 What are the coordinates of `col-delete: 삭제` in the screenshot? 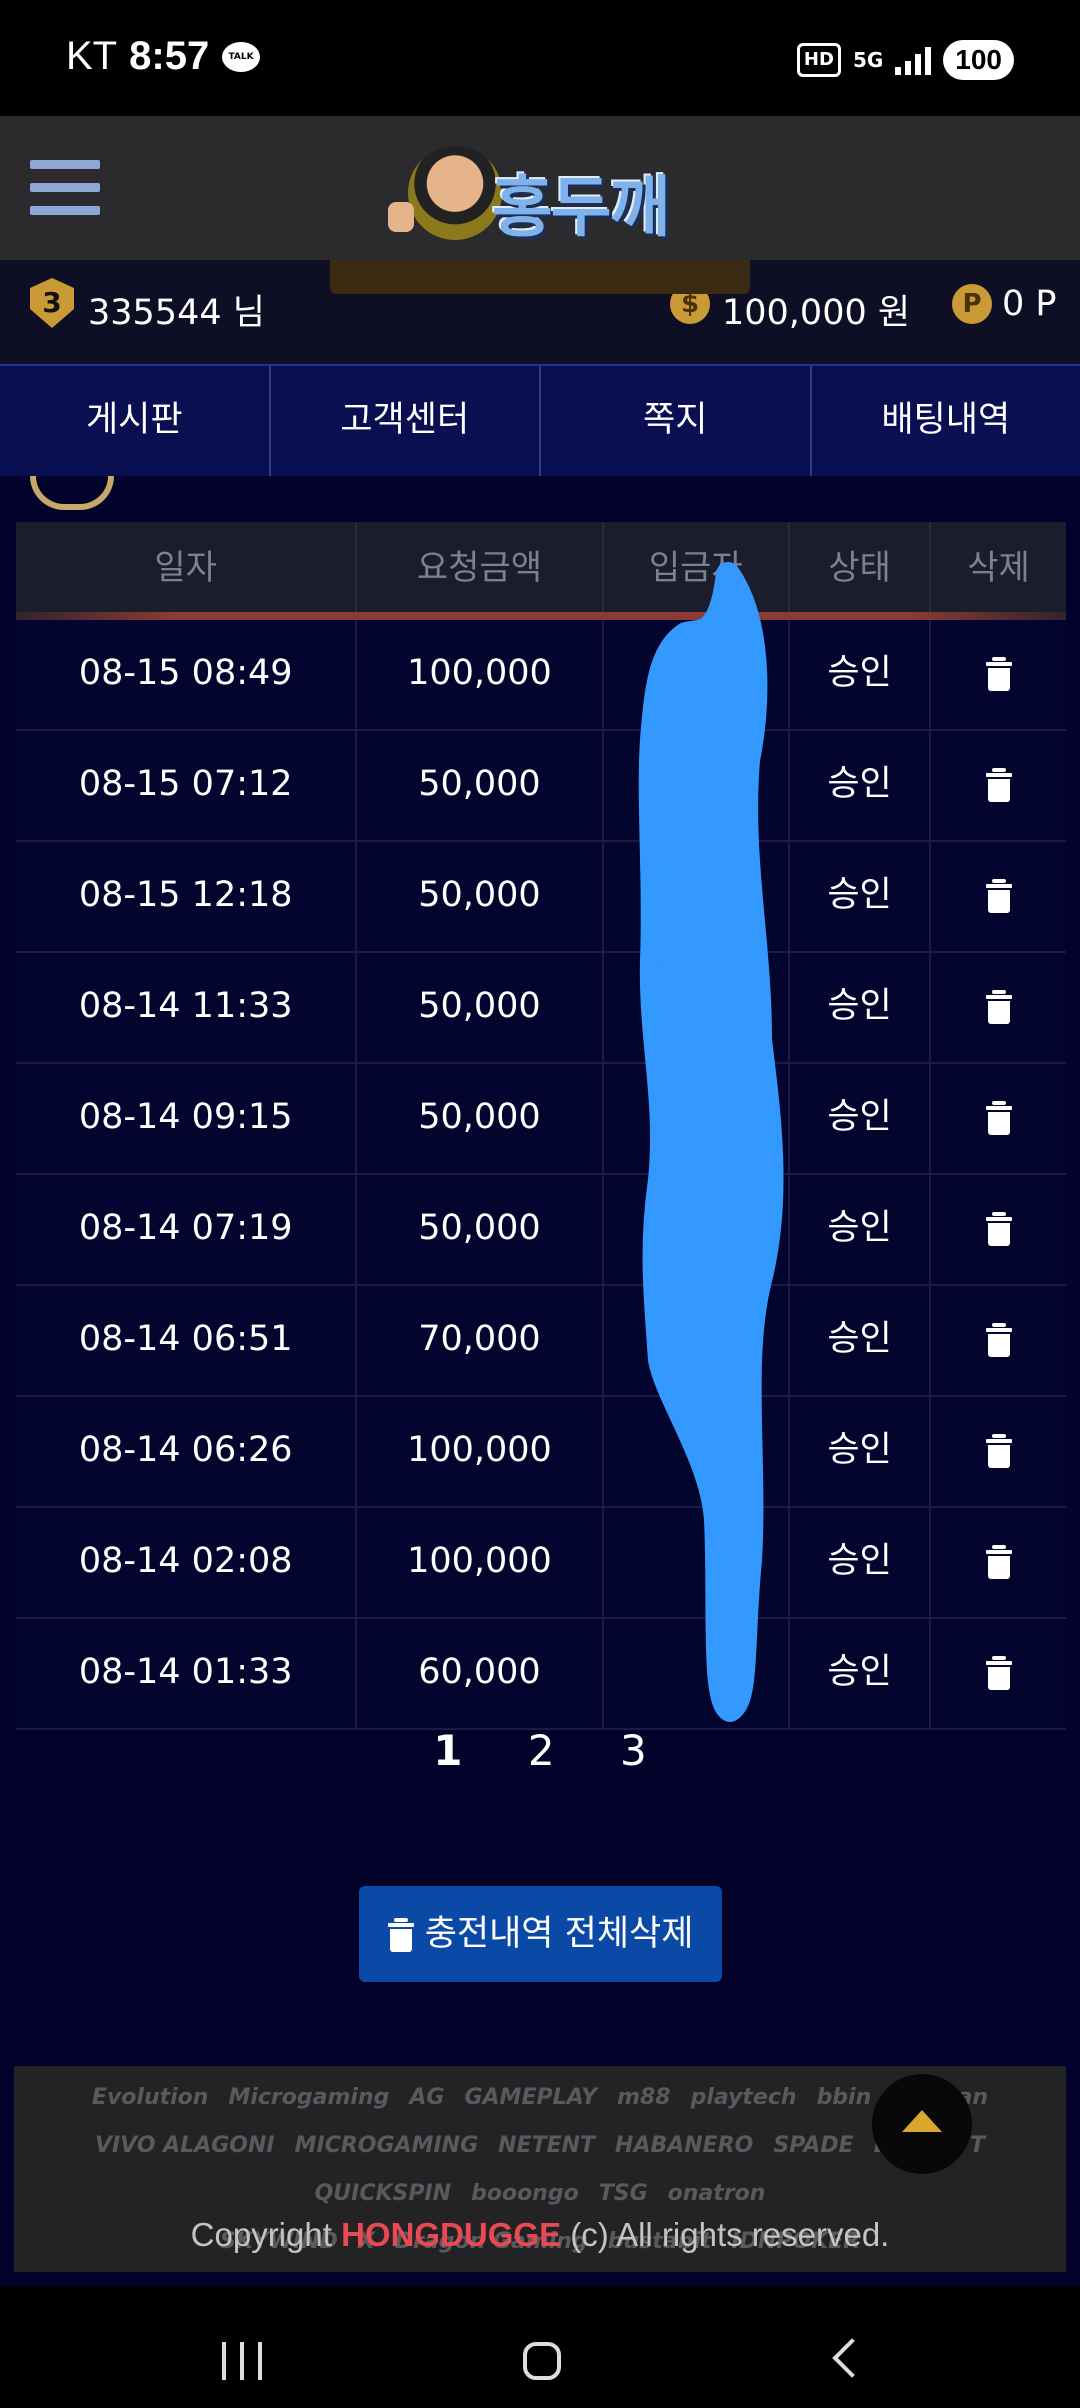 It's located at (998, 568).